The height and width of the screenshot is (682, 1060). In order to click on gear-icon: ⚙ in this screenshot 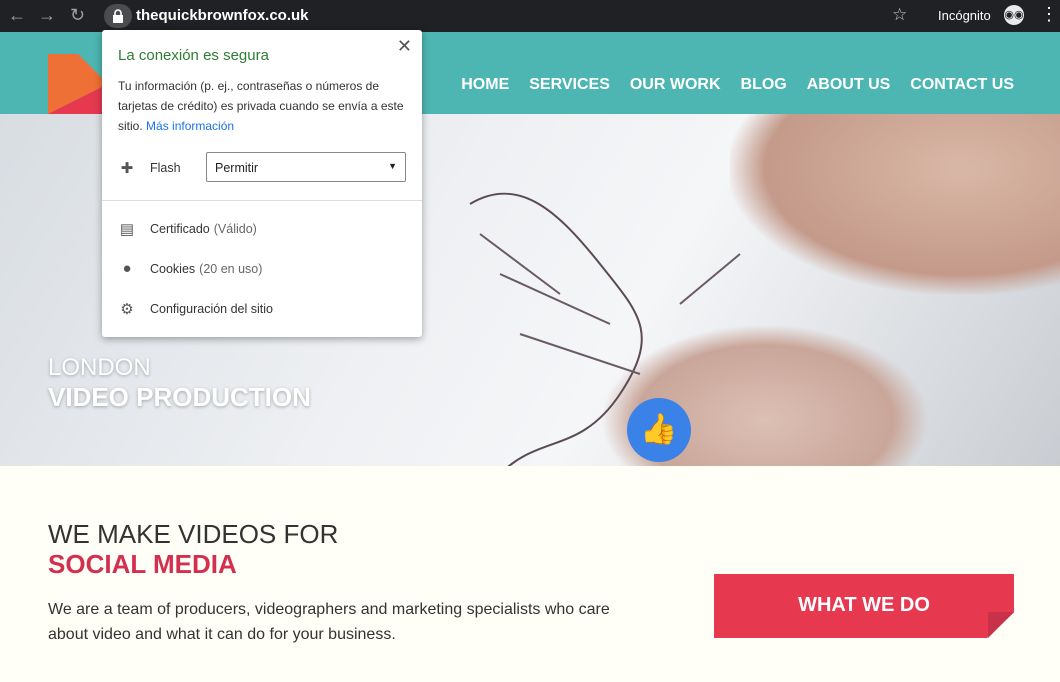, I will do `click(127, 309)`.